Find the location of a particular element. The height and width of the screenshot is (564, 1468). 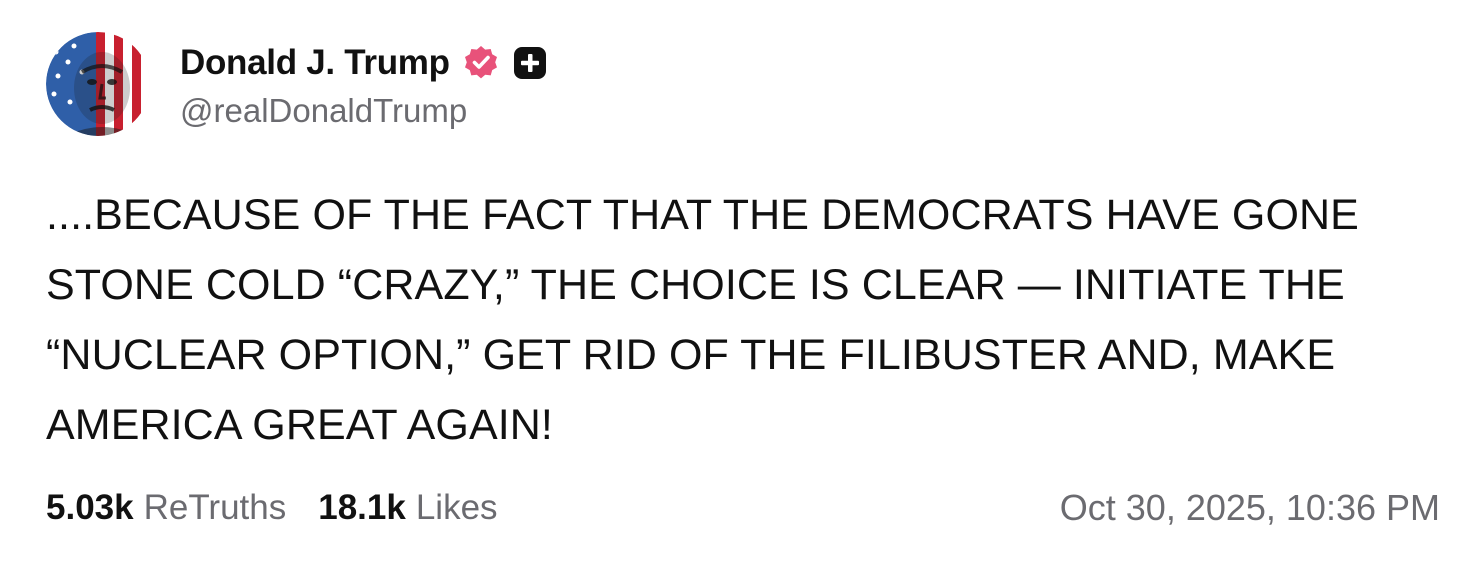

post-header: Donald J. Trump @realDonaldTrump is located at coordinates (297, 84).